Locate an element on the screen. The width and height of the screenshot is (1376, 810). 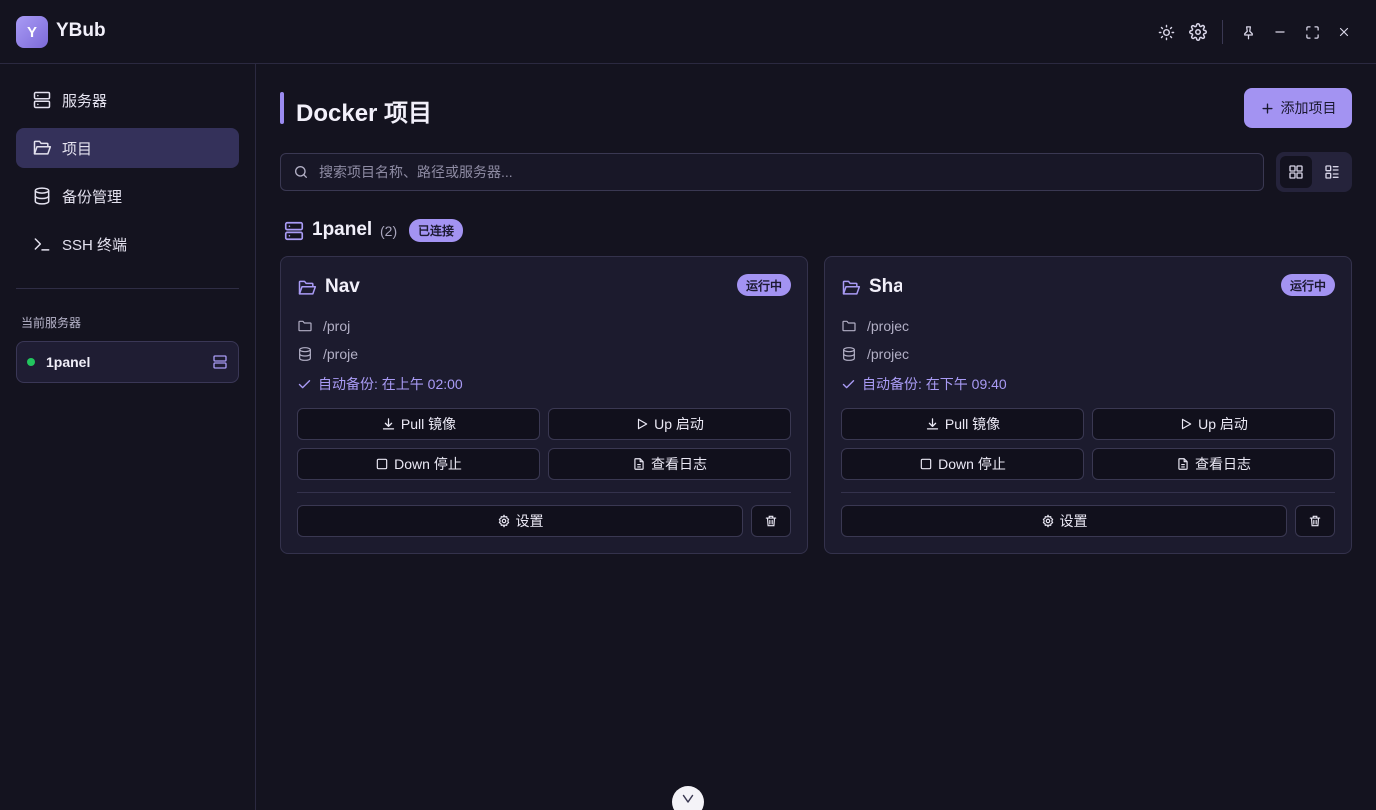
view-mode-toggle is located at coordinates (1314, 172).